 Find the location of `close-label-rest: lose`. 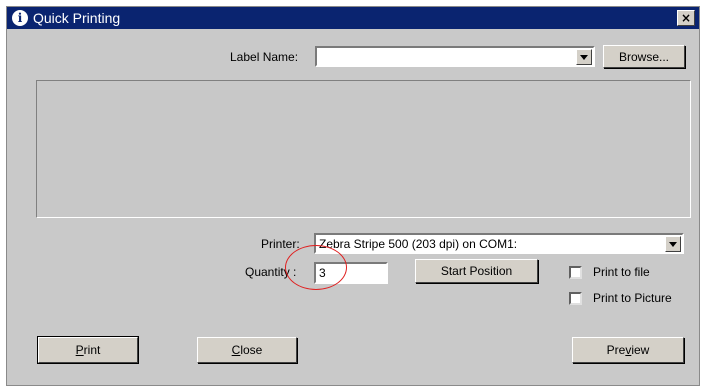

close-label-rest: lose is located at coordinates (251, 350).